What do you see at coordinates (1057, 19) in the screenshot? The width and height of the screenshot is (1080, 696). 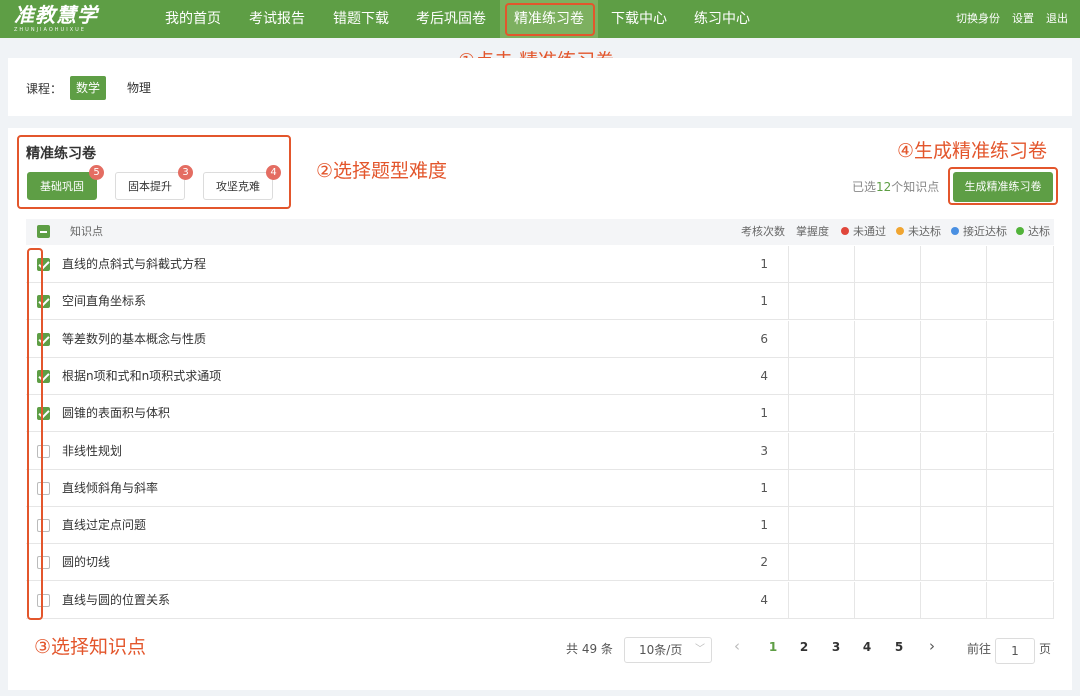 I see `logout-link: 退出` at bounding box center [1057, 19].